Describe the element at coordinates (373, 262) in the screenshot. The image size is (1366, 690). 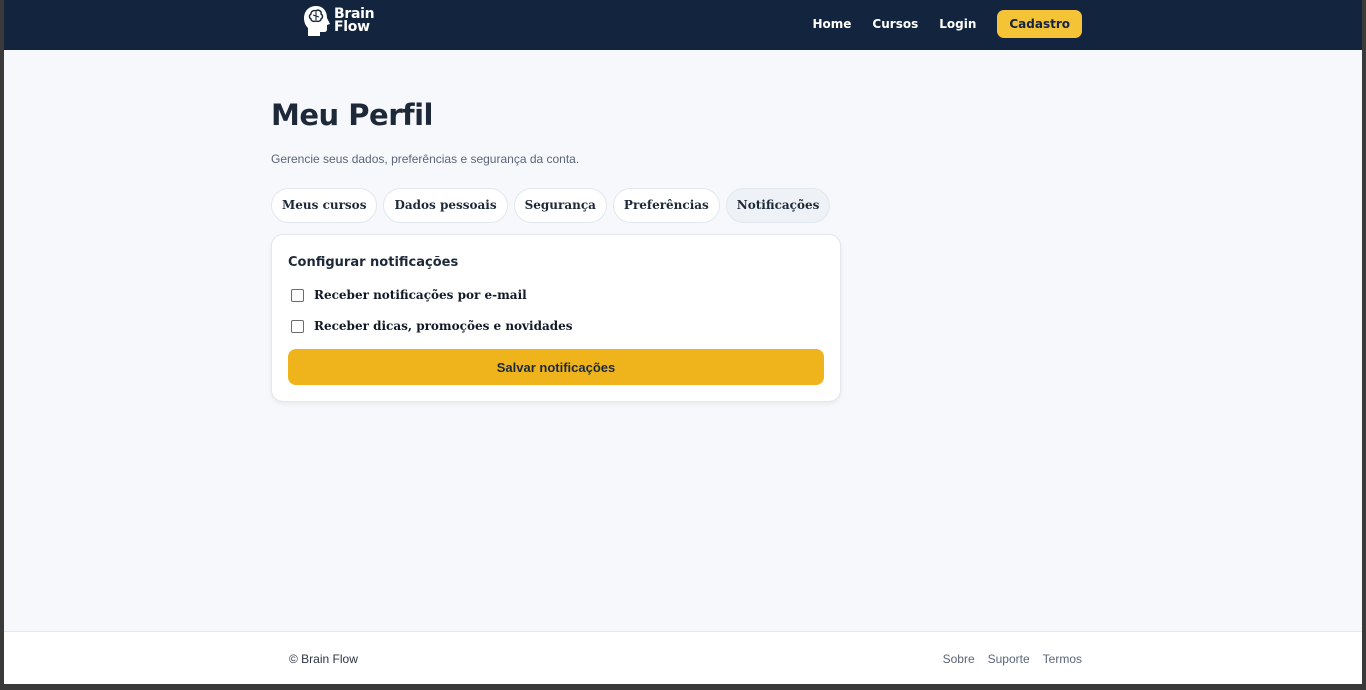
I see `notifications-title: Configurar notificações` at that location.